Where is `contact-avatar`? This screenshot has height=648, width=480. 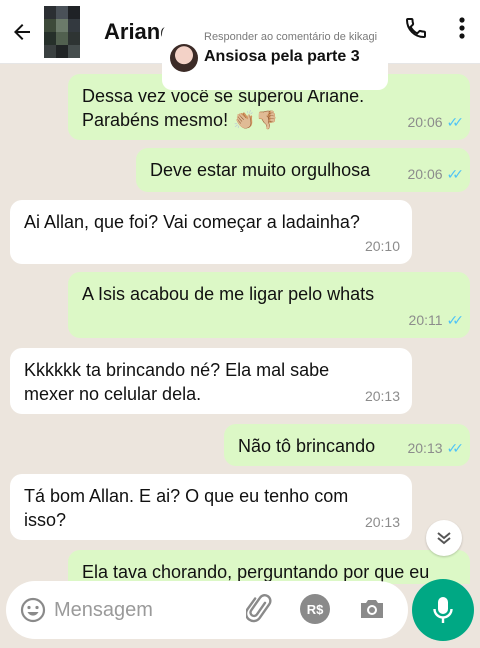 contact-avatar is located at coordinates (62, 31).